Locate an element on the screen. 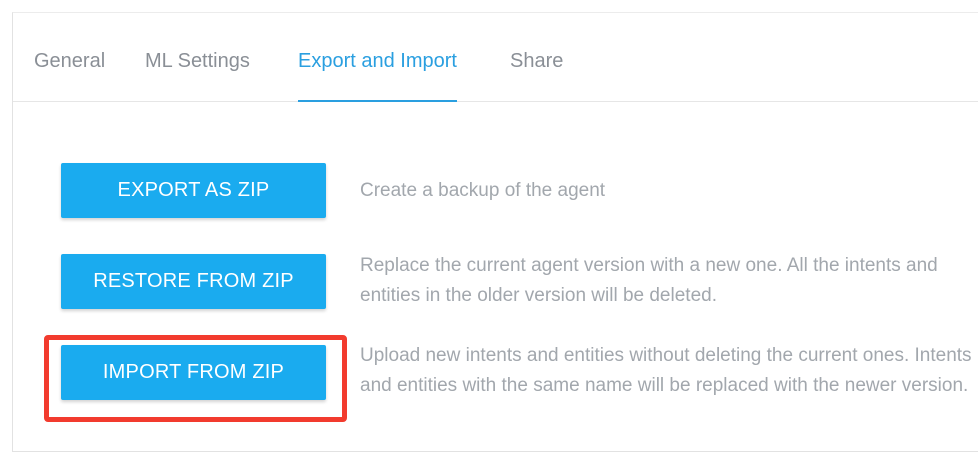  tab-ml-settings: ML Settings is located at coordinates (197, 57).